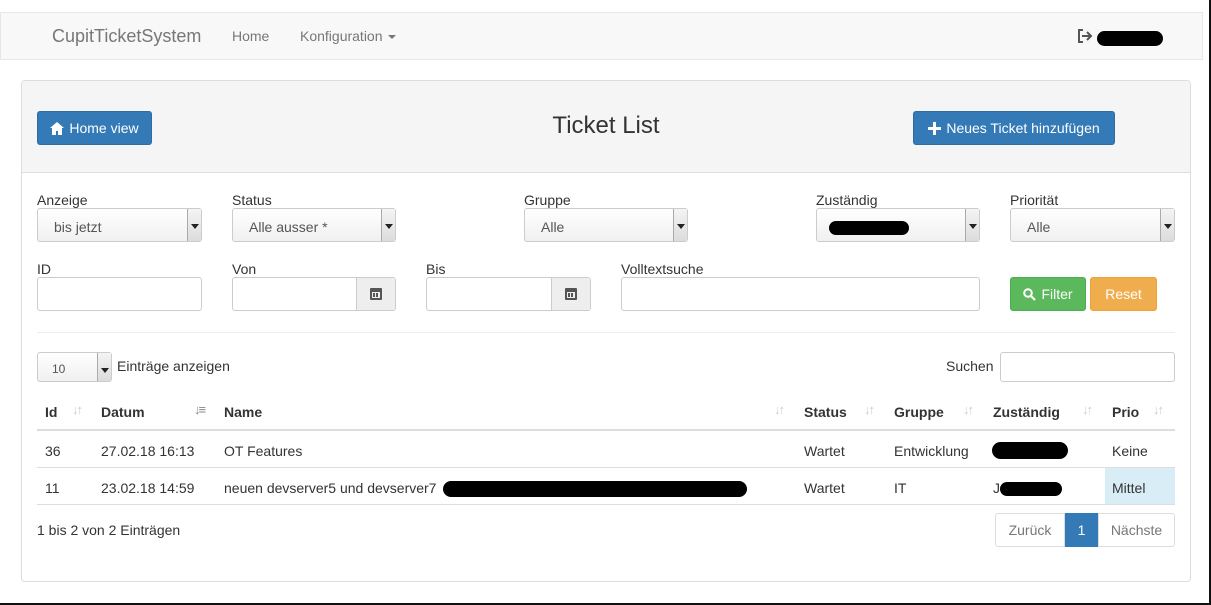  What do you see at coordinates (595, 489) in the screenshot?
I see `redacted-text` at bounding box center [595, 489].